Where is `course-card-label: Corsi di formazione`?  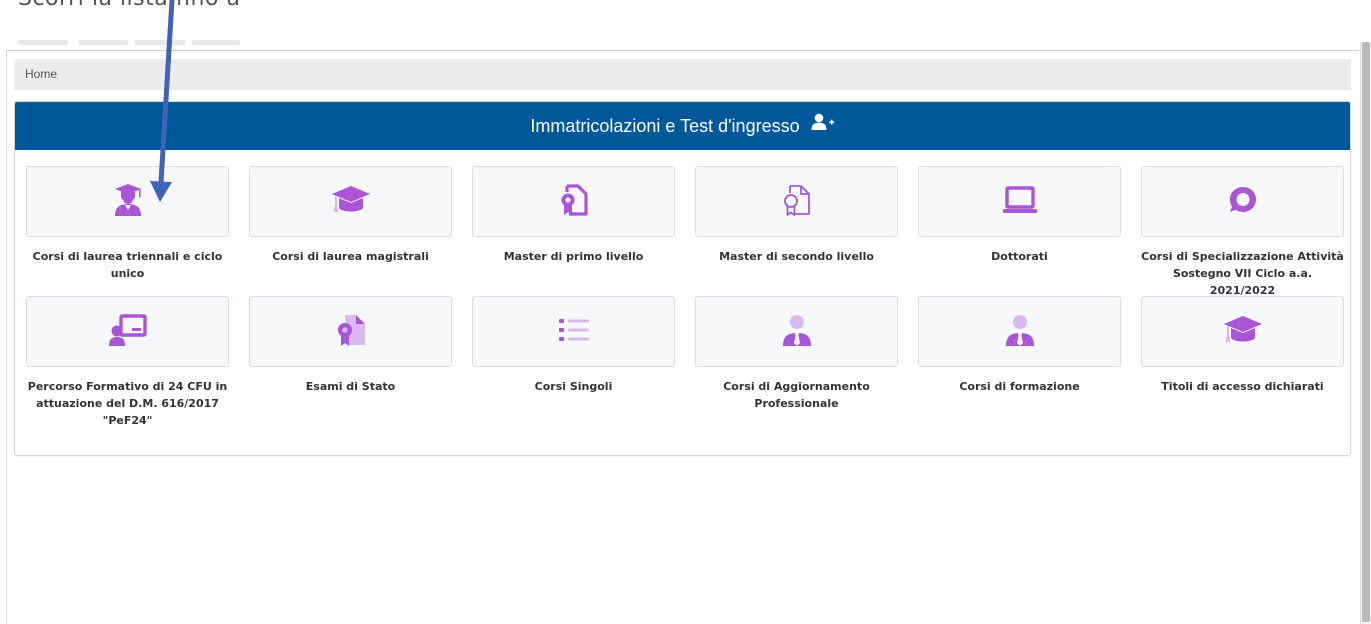 course-card-label: Corsi di formazione is located at coordinates (1019, 386).